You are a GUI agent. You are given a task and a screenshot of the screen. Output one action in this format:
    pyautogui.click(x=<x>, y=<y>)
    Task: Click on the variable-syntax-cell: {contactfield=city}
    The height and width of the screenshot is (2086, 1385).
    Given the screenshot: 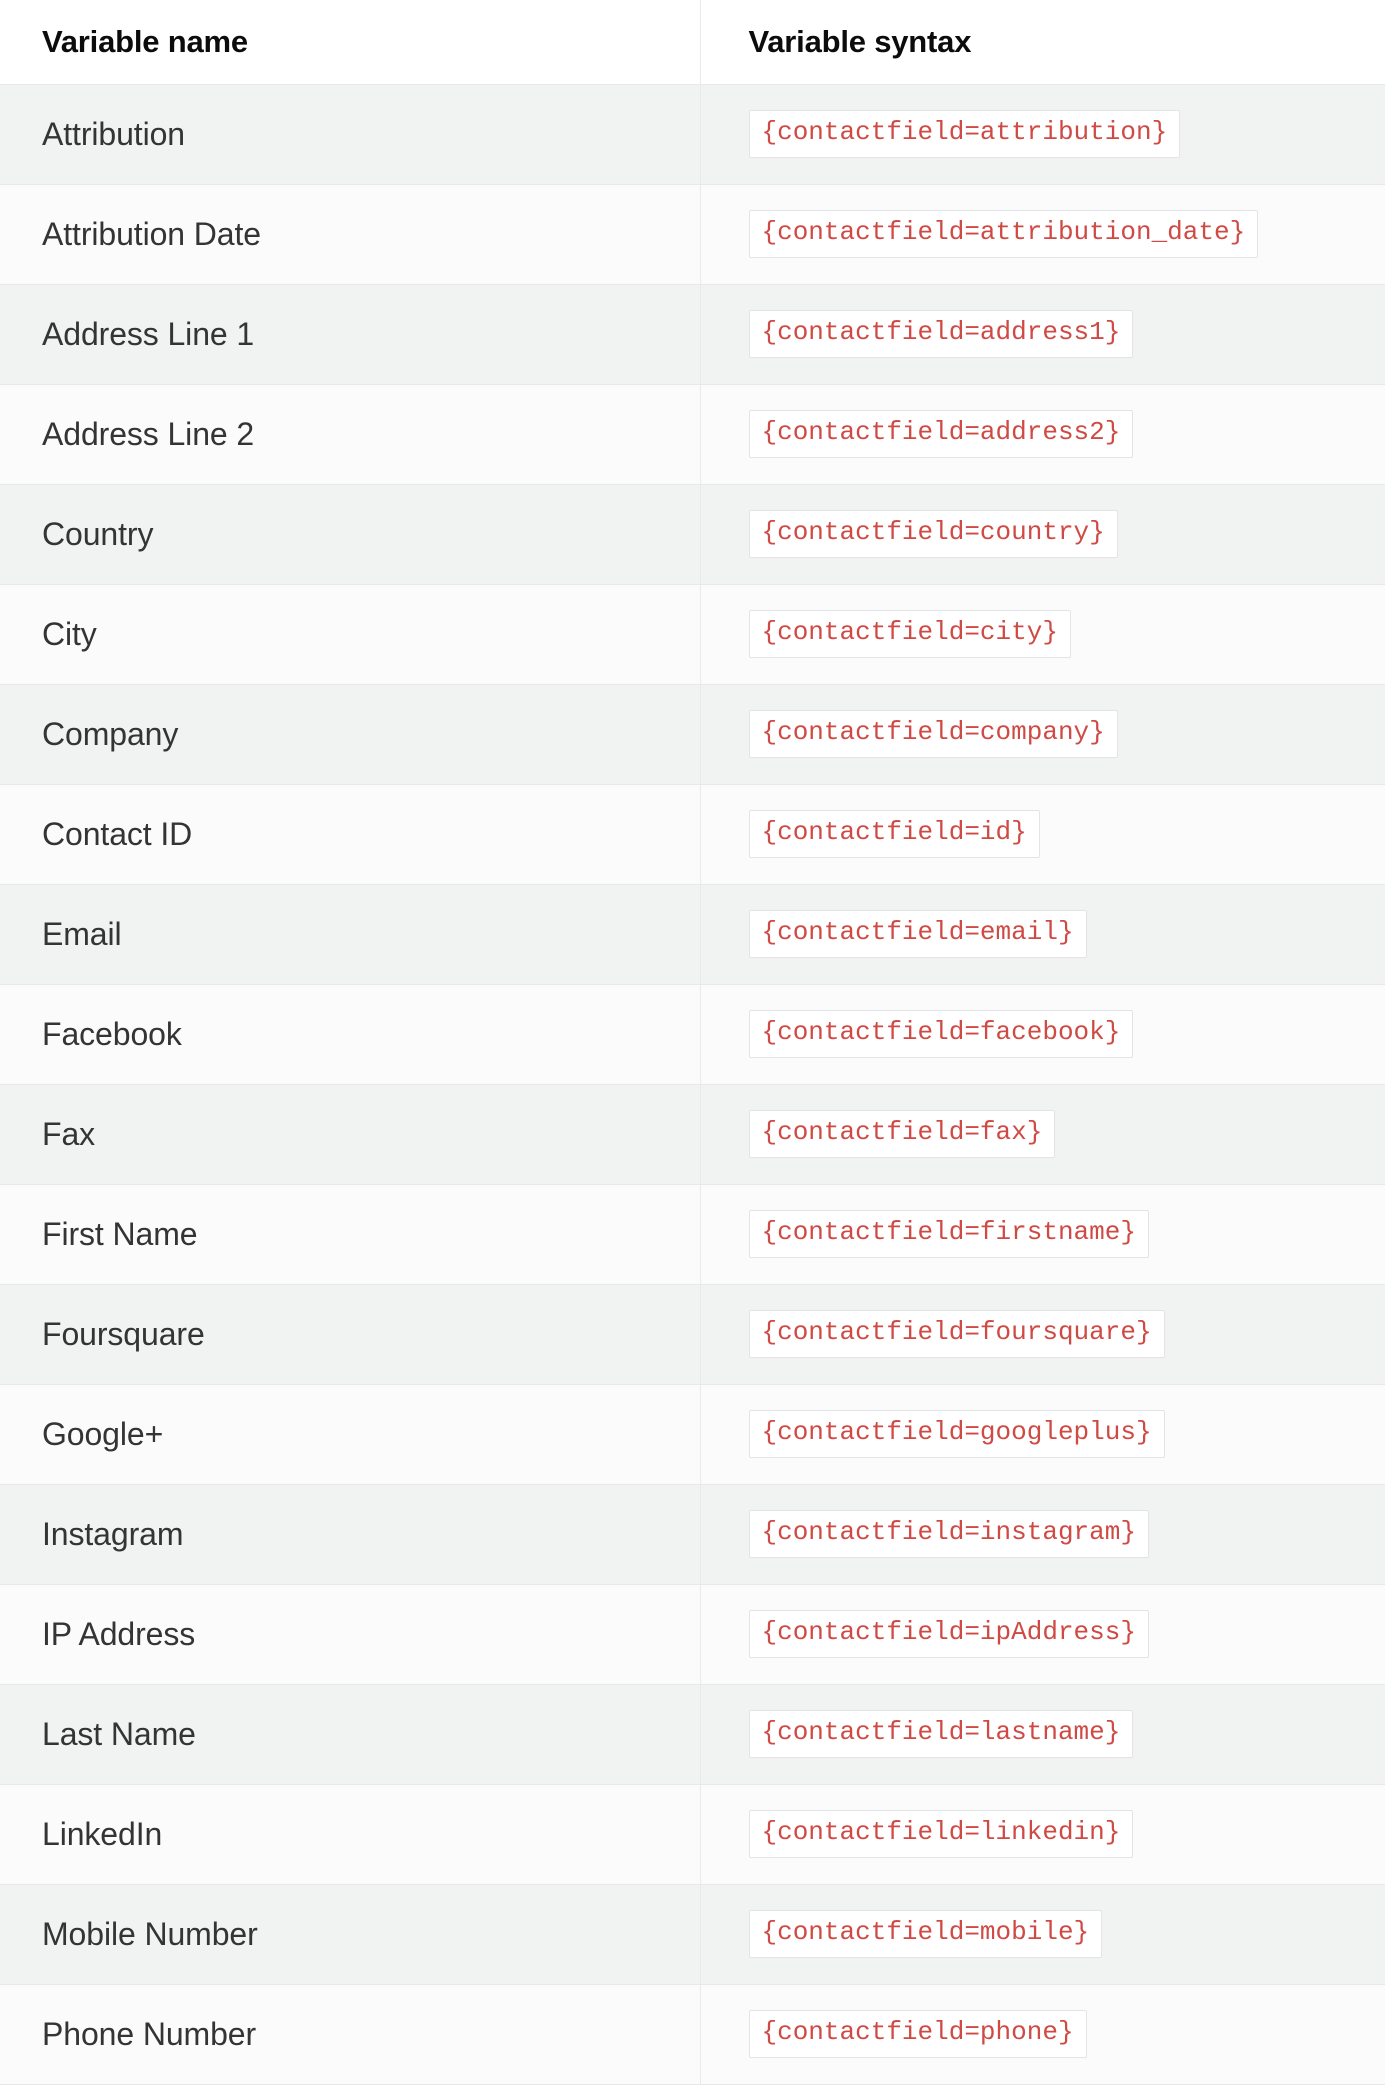 What is the action you would take?
    pyautogui.click(x=1042, y=634)
    